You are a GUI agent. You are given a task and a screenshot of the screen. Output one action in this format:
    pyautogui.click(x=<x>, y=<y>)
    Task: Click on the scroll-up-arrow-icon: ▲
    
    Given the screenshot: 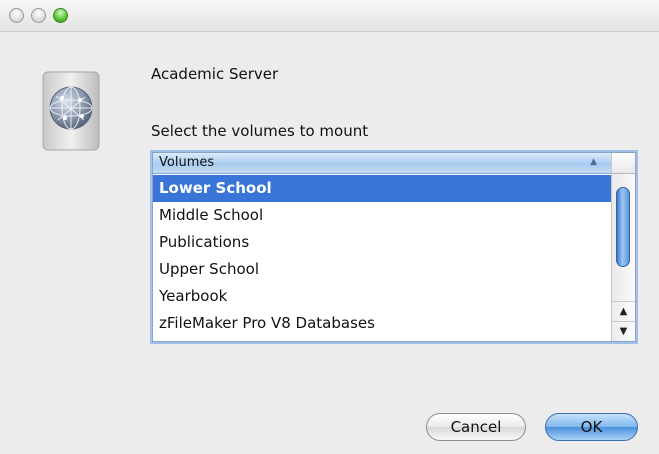 What is the action you would take?
    pyautogui.click(x=623, y=311)
    